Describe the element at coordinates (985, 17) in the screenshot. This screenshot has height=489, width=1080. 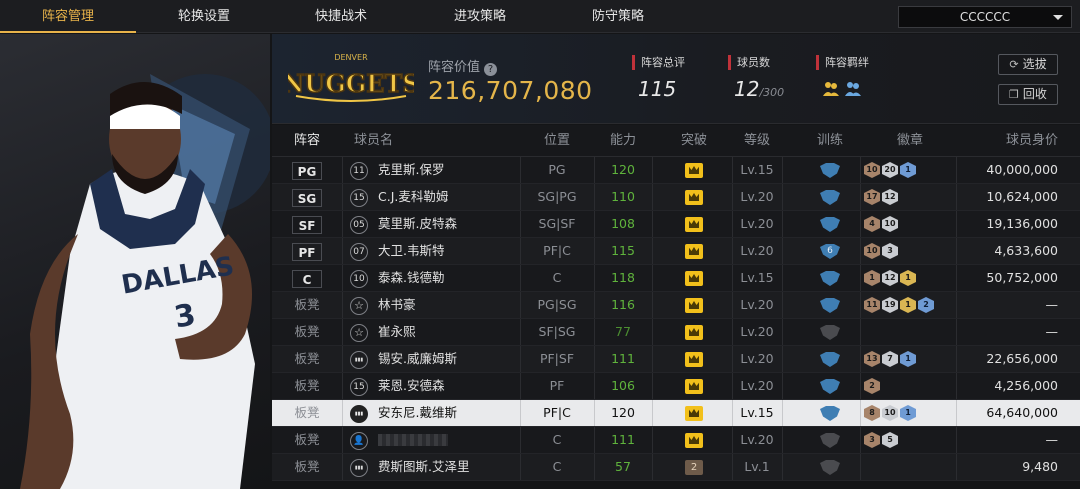
I see `user-select: CCCCCC` at that location.